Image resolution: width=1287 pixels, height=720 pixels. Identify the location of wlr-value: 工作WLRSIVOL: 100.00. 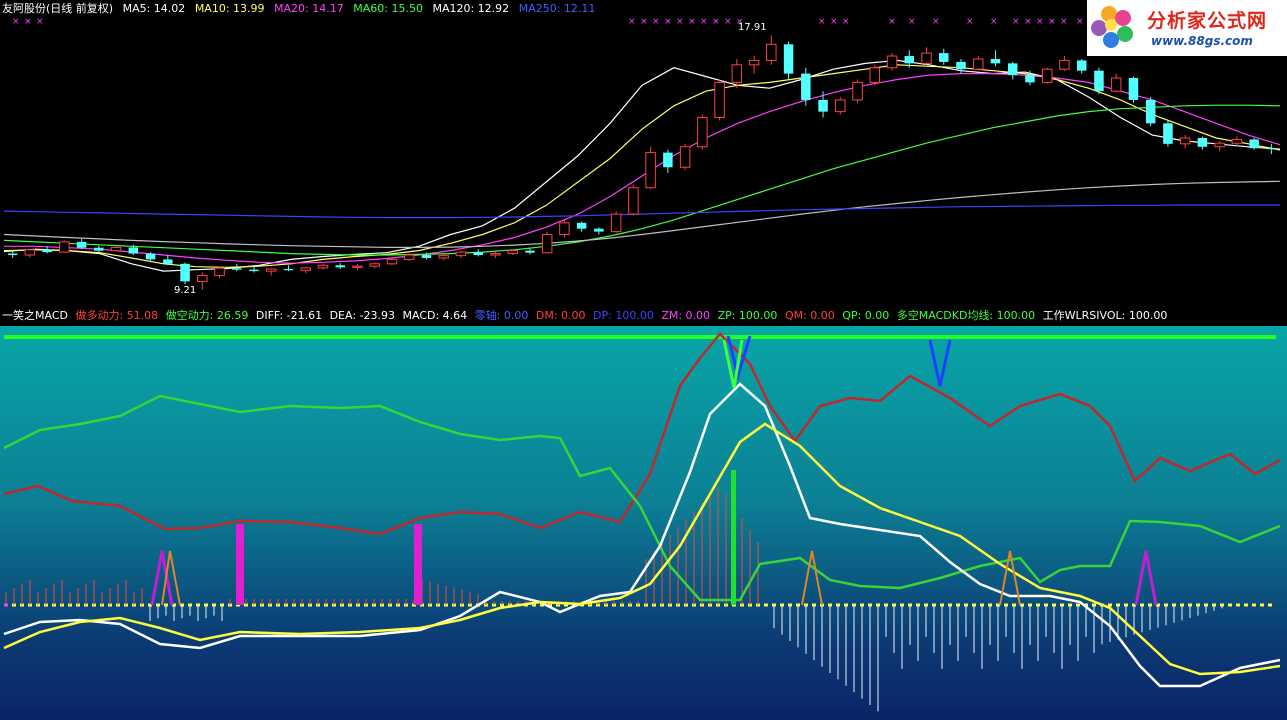
(1105, 315).